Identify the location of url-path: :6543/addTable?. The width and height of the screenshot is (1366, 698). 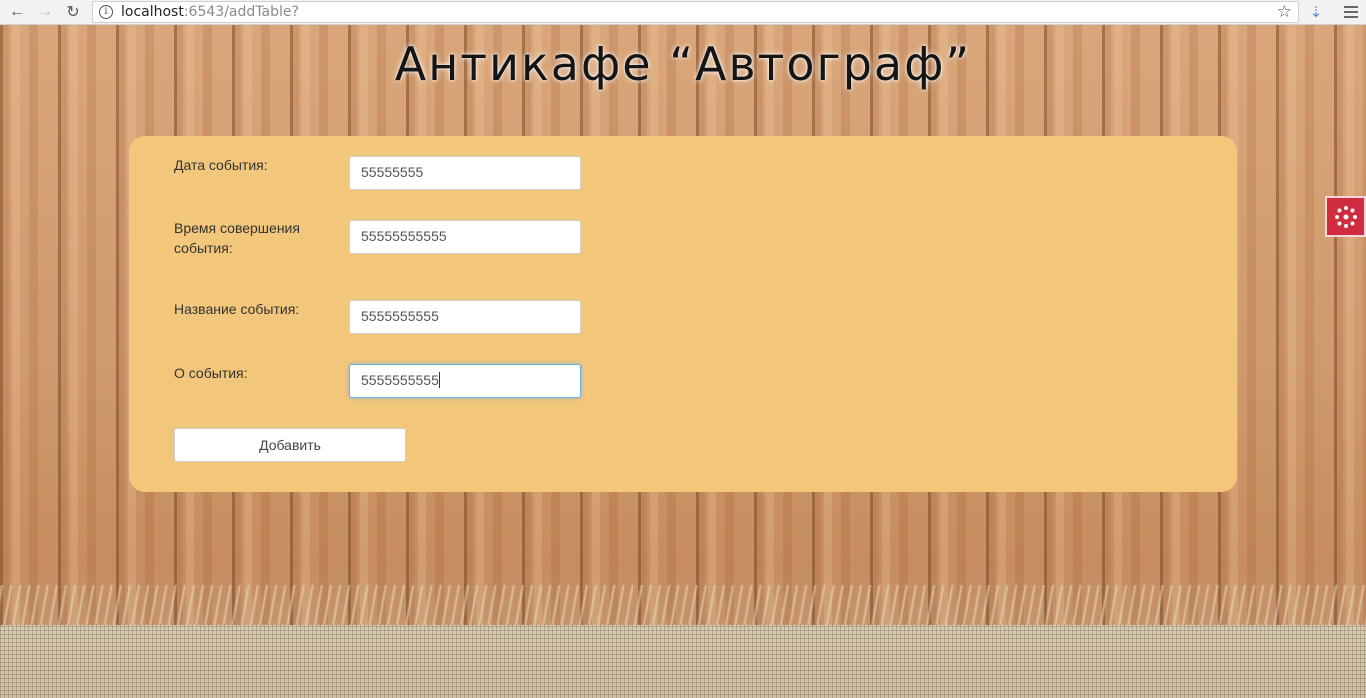
(241, 12).